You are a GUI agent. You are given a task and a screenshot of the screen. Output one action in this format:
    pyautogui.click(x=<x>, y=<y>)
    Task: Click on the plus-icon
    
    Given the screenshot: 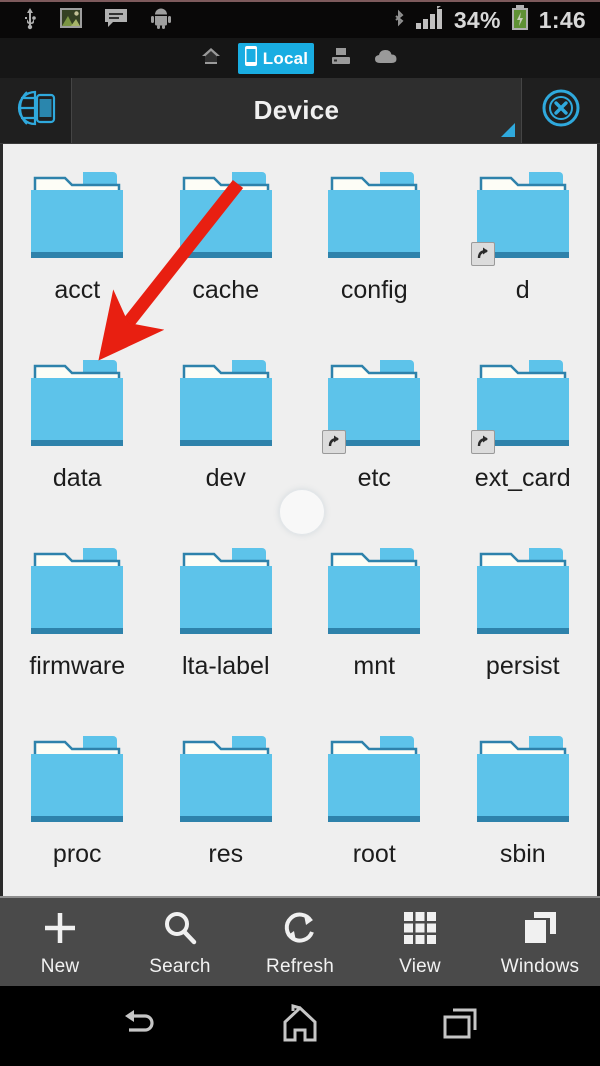 What is the action you would take?
    pyautogui.click(x=60, y=930)
    